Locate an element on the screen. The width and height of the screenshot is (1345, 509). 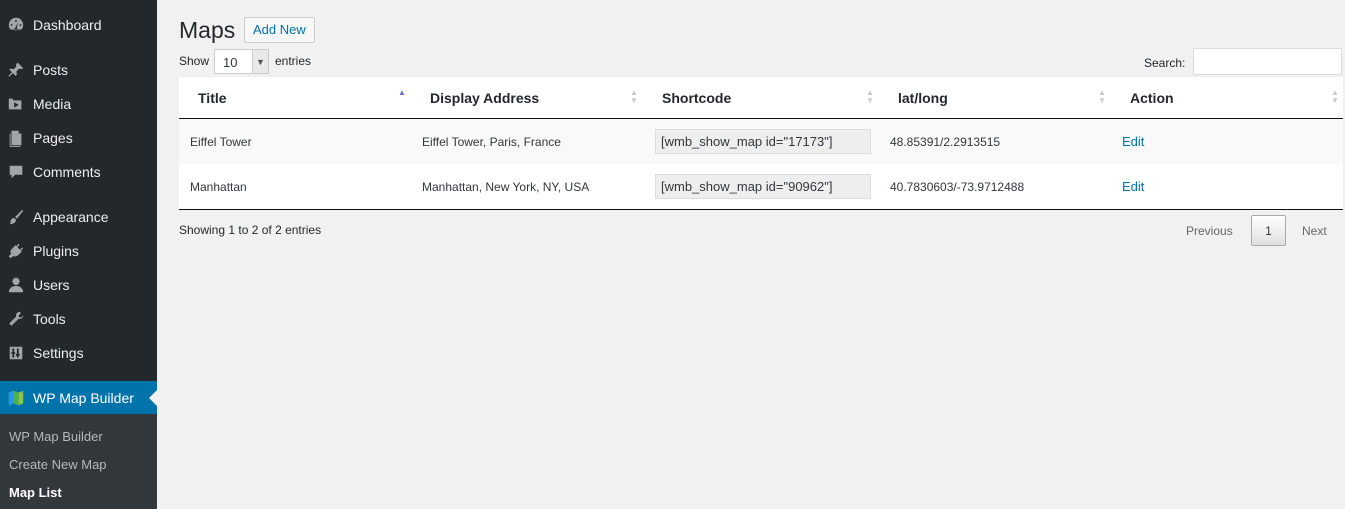
column-header-action: Action ▲ ▼ is located at coordinates (1235, 98).